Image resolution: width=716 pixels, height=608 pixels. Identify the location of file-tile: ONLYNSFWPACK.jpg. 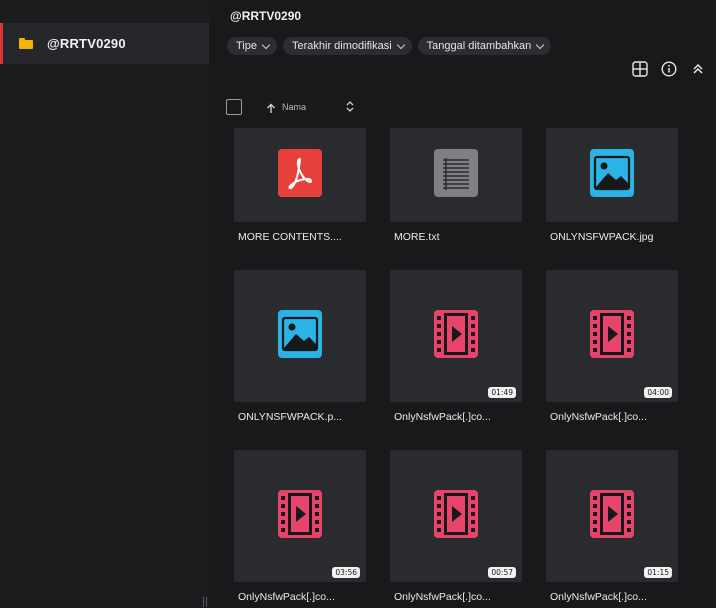
(612, 185).